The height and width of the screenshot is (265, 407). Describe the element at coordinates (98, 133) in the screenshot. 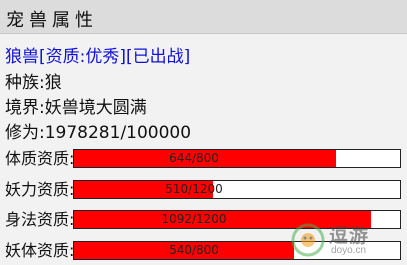

I see `pet-cultivation: 修为:1978281/100000` at that location.